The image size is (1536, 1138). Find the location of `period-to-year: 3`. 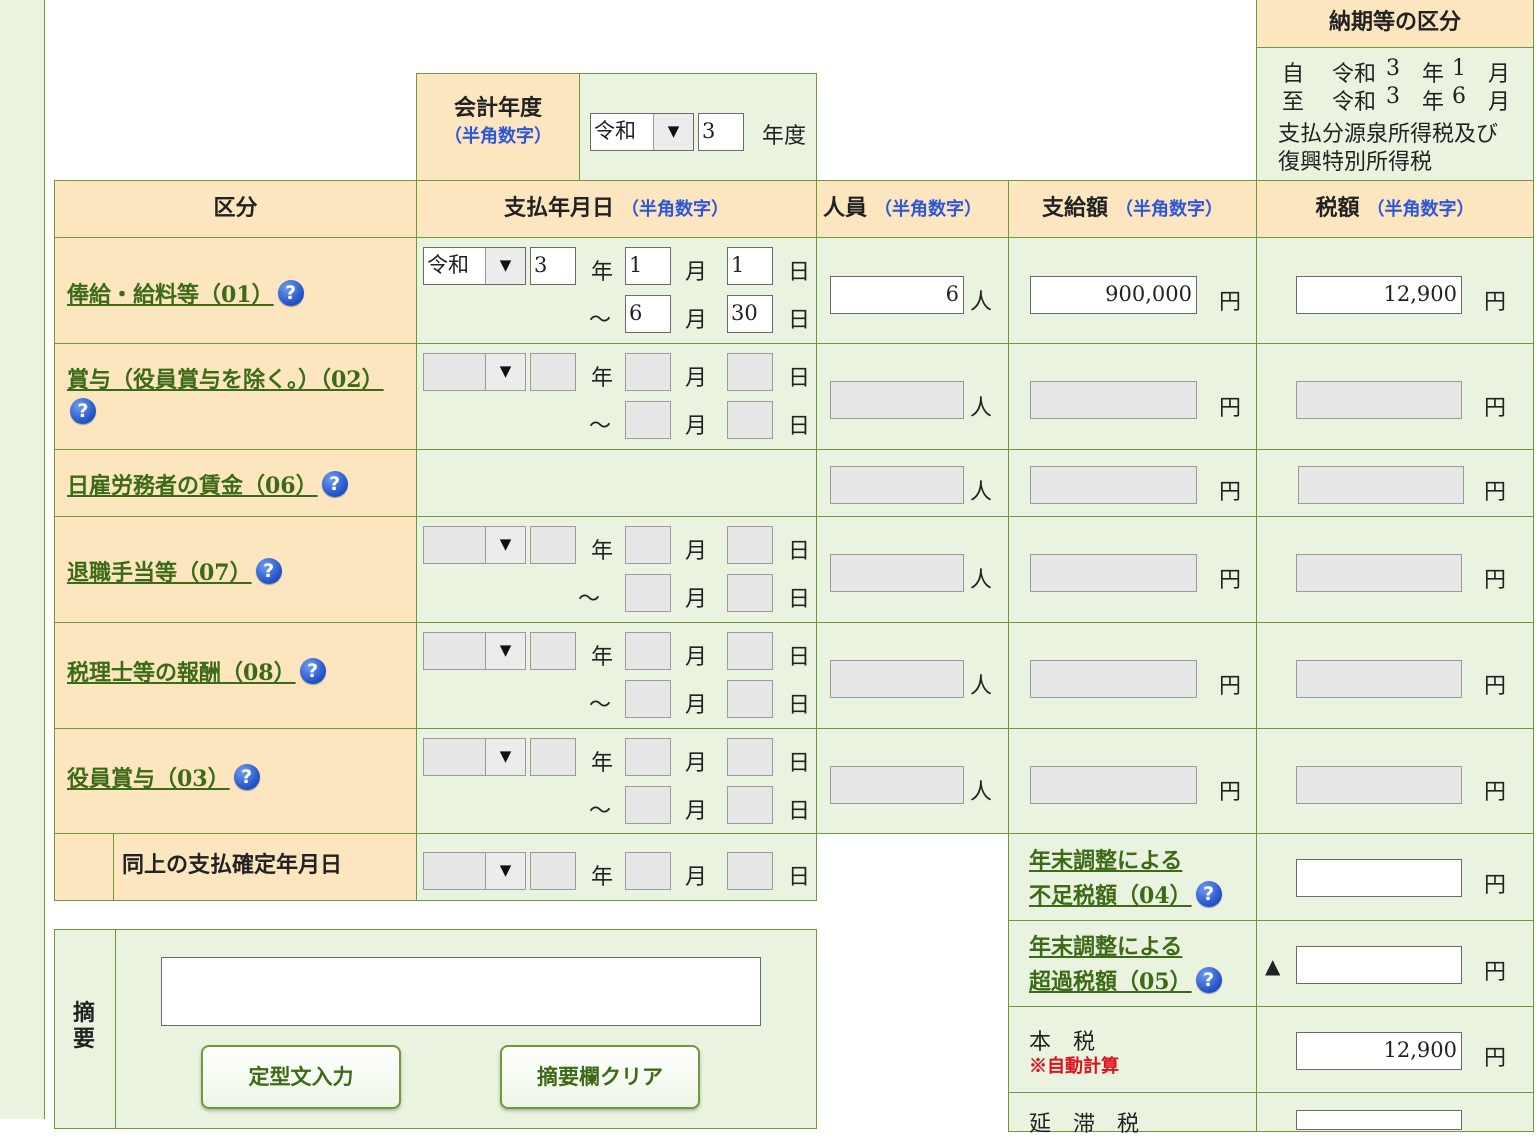

period-to-year: 3 is located at coordinates (1393, 96).